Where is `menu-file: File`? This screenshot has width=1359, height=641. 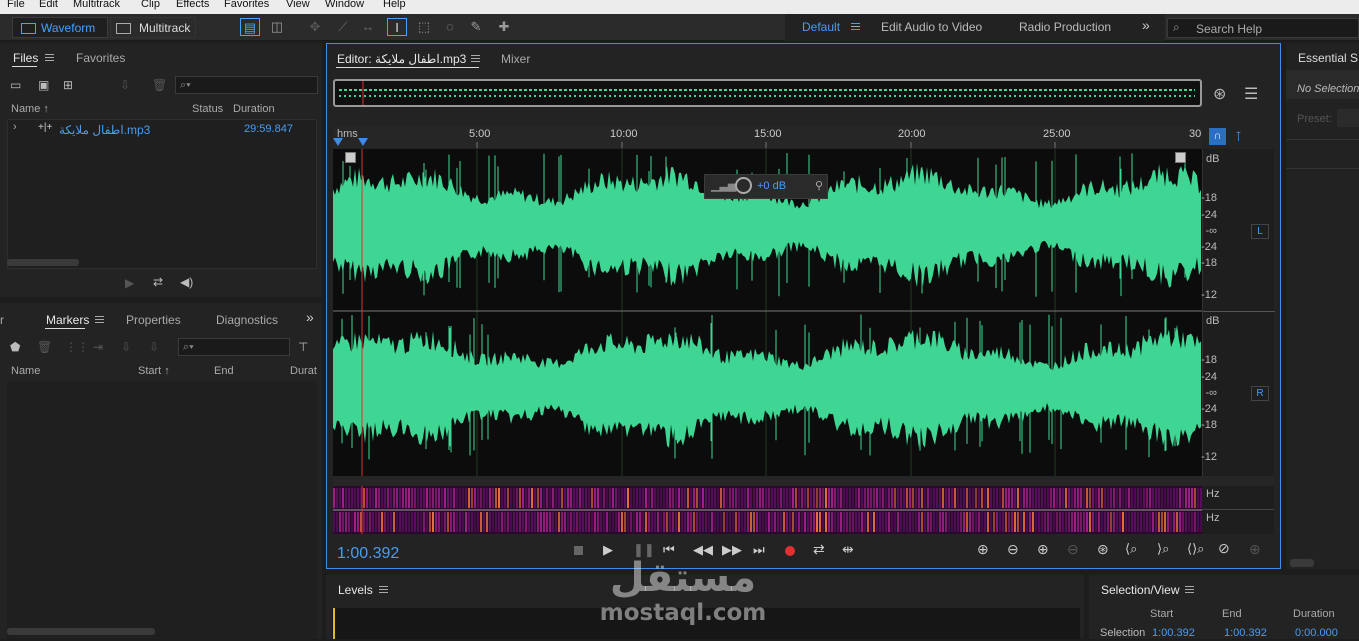 menu-file: File is located at coordinates (16, 5).